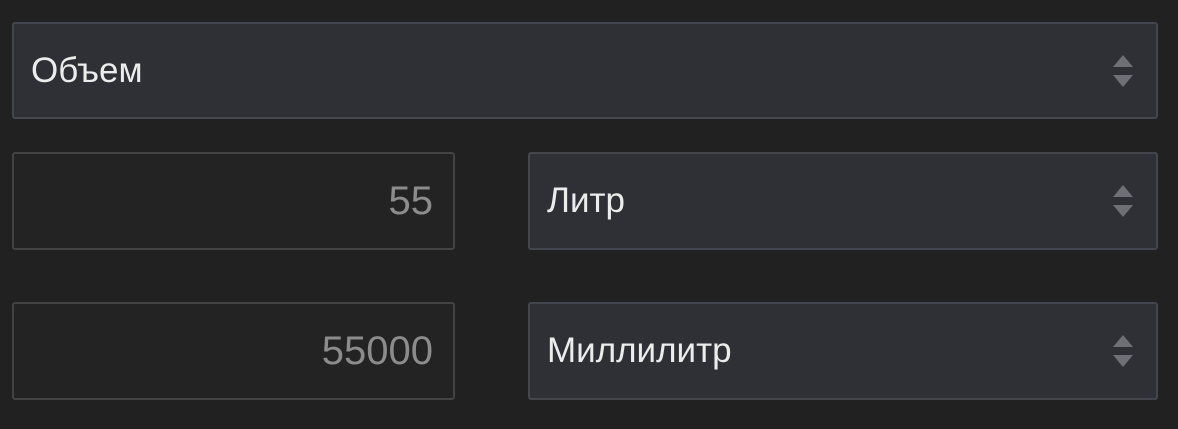 This screenshot has width=1178, height=429. I want to click on unit-select-2: Миллилитр, so click(843, 351).